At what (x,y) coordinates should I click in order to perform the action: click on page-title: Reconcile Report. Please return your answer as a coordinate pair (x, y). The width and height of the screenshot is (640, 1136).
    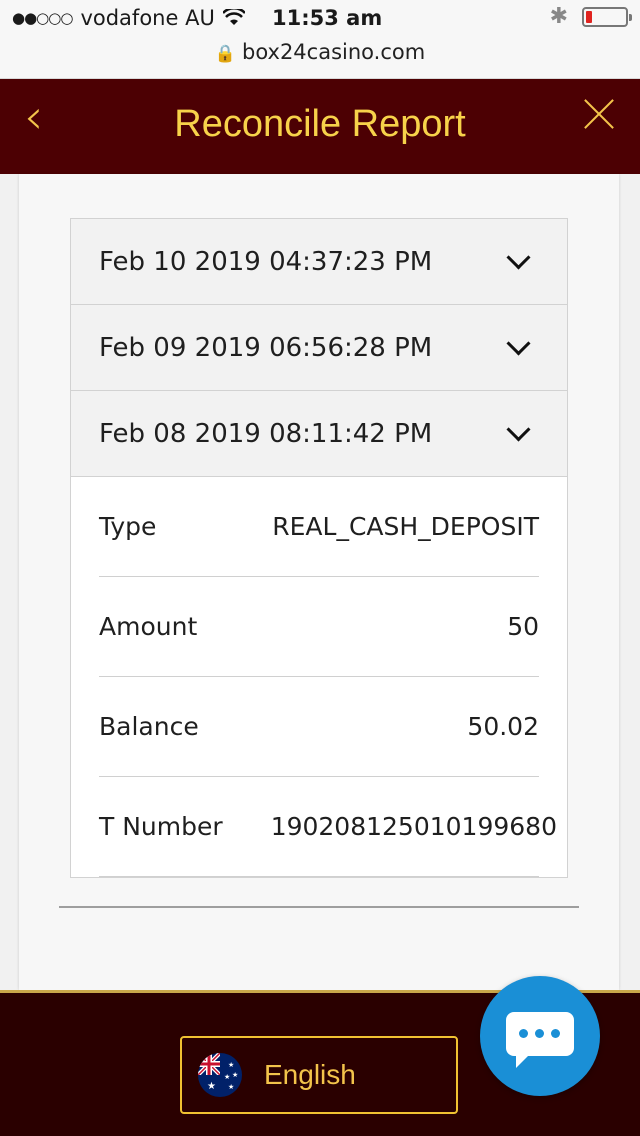
    Looking at the image, I should click on (320, 124).